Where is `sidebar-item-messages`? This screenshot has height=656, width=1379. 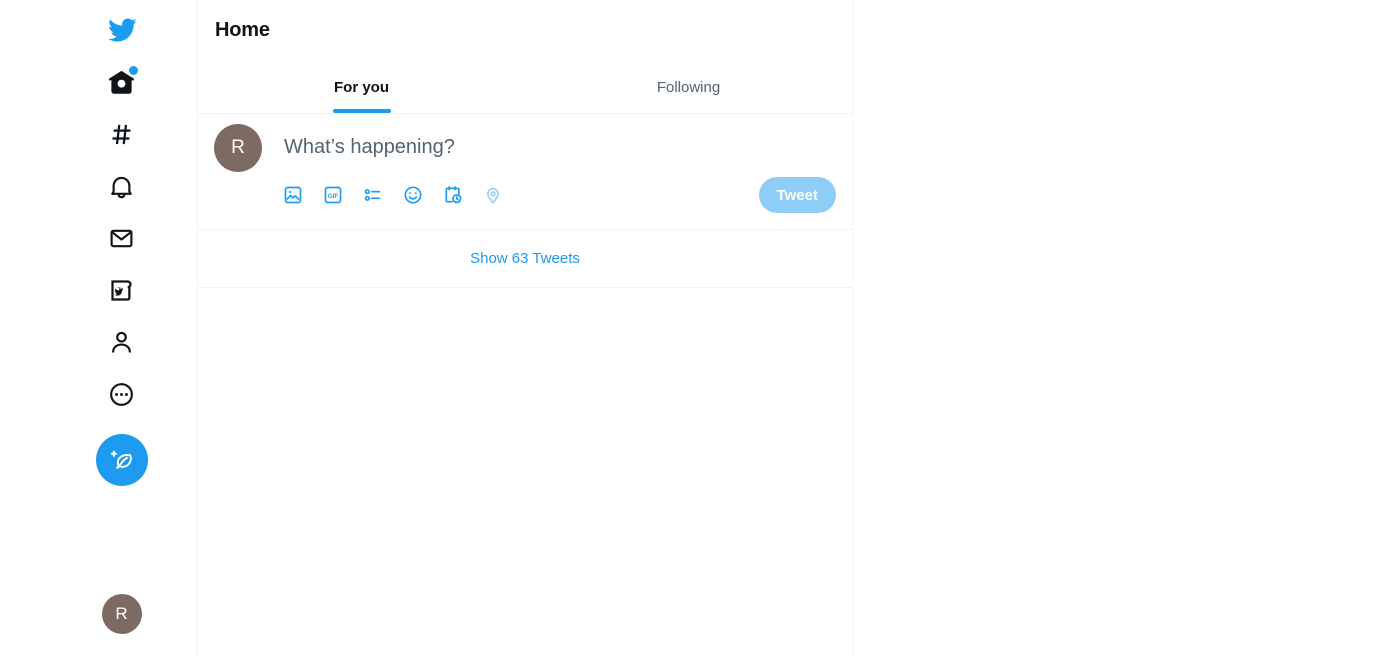
sidebar-item-messages is located at coordinates (122, 238).